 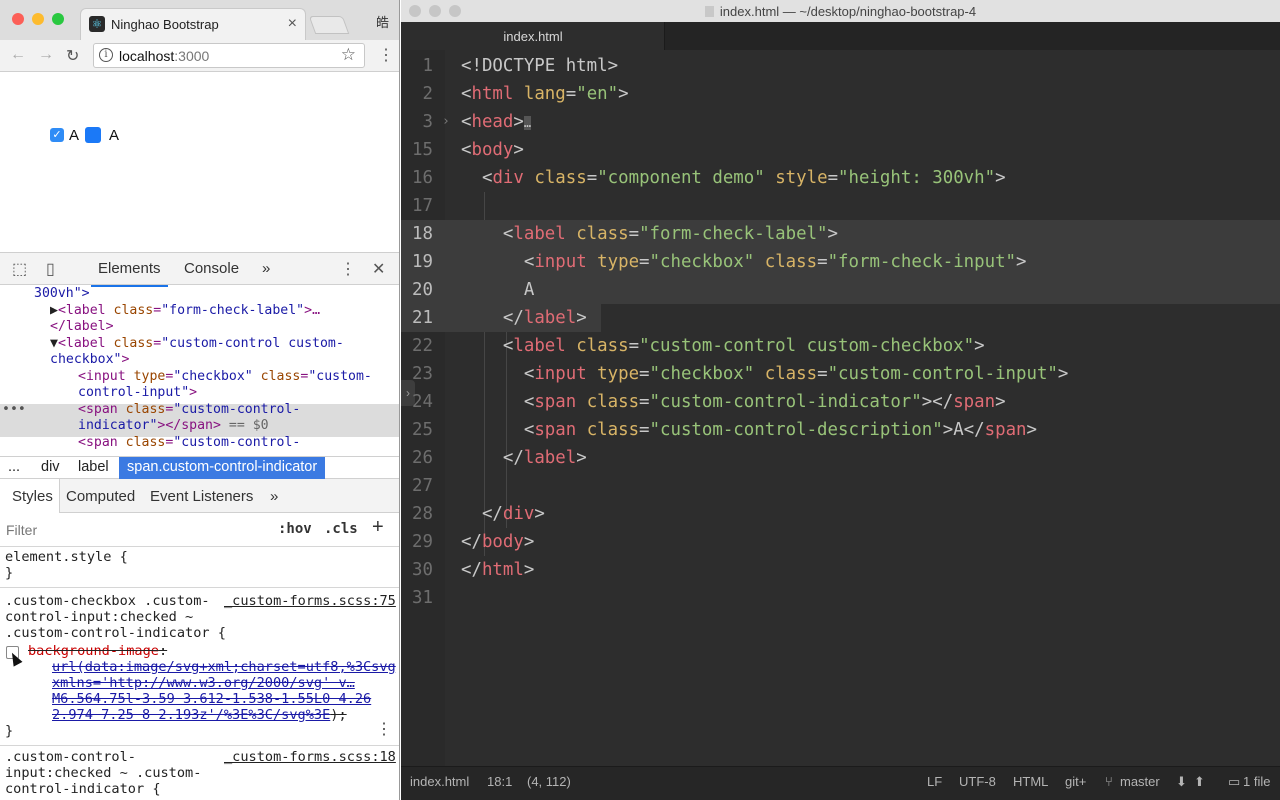 I want to click on code-line-selected: 20 A, so click(x=840, y=290).